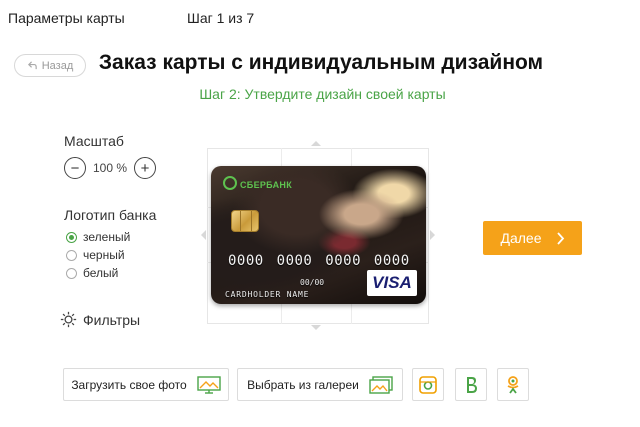 This screenshot has height=427, width=640. Describe the element at coordinates (94, 141) in the screenshot. I see `scale-label: Масштаб` at that location.